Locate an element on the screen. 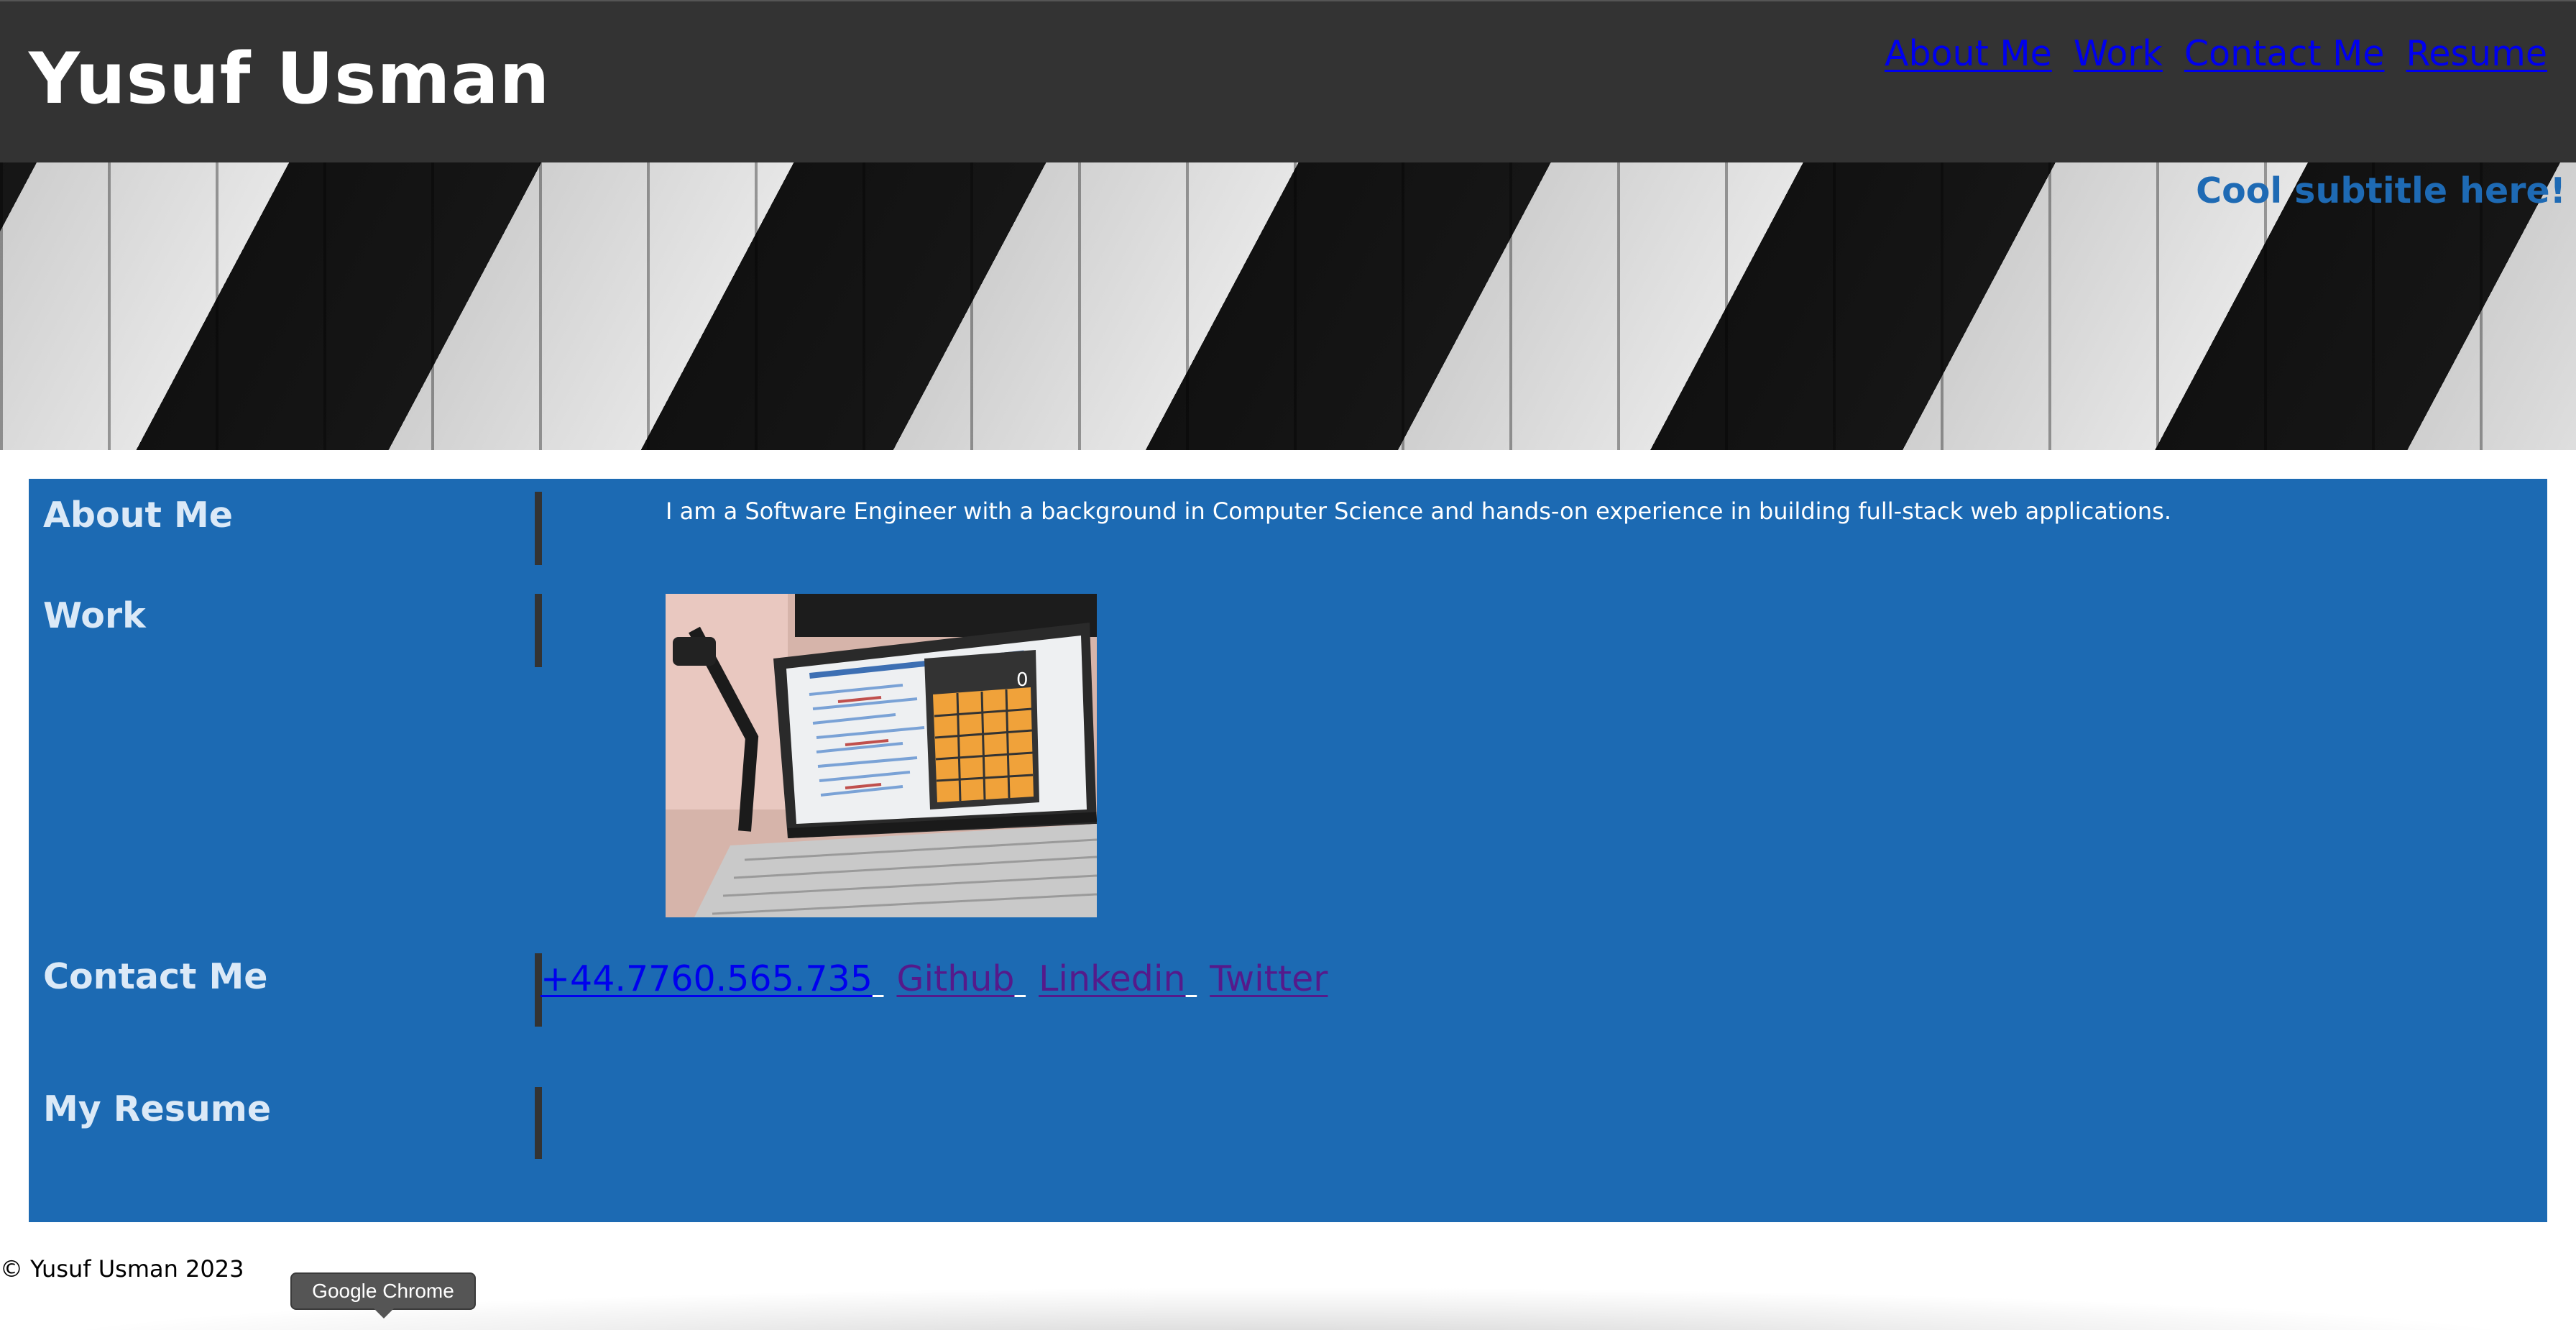 Image resolution: width=2576 pixels, height=1330 pixels. about-heading: About Me is located at coordinates (138, 515).